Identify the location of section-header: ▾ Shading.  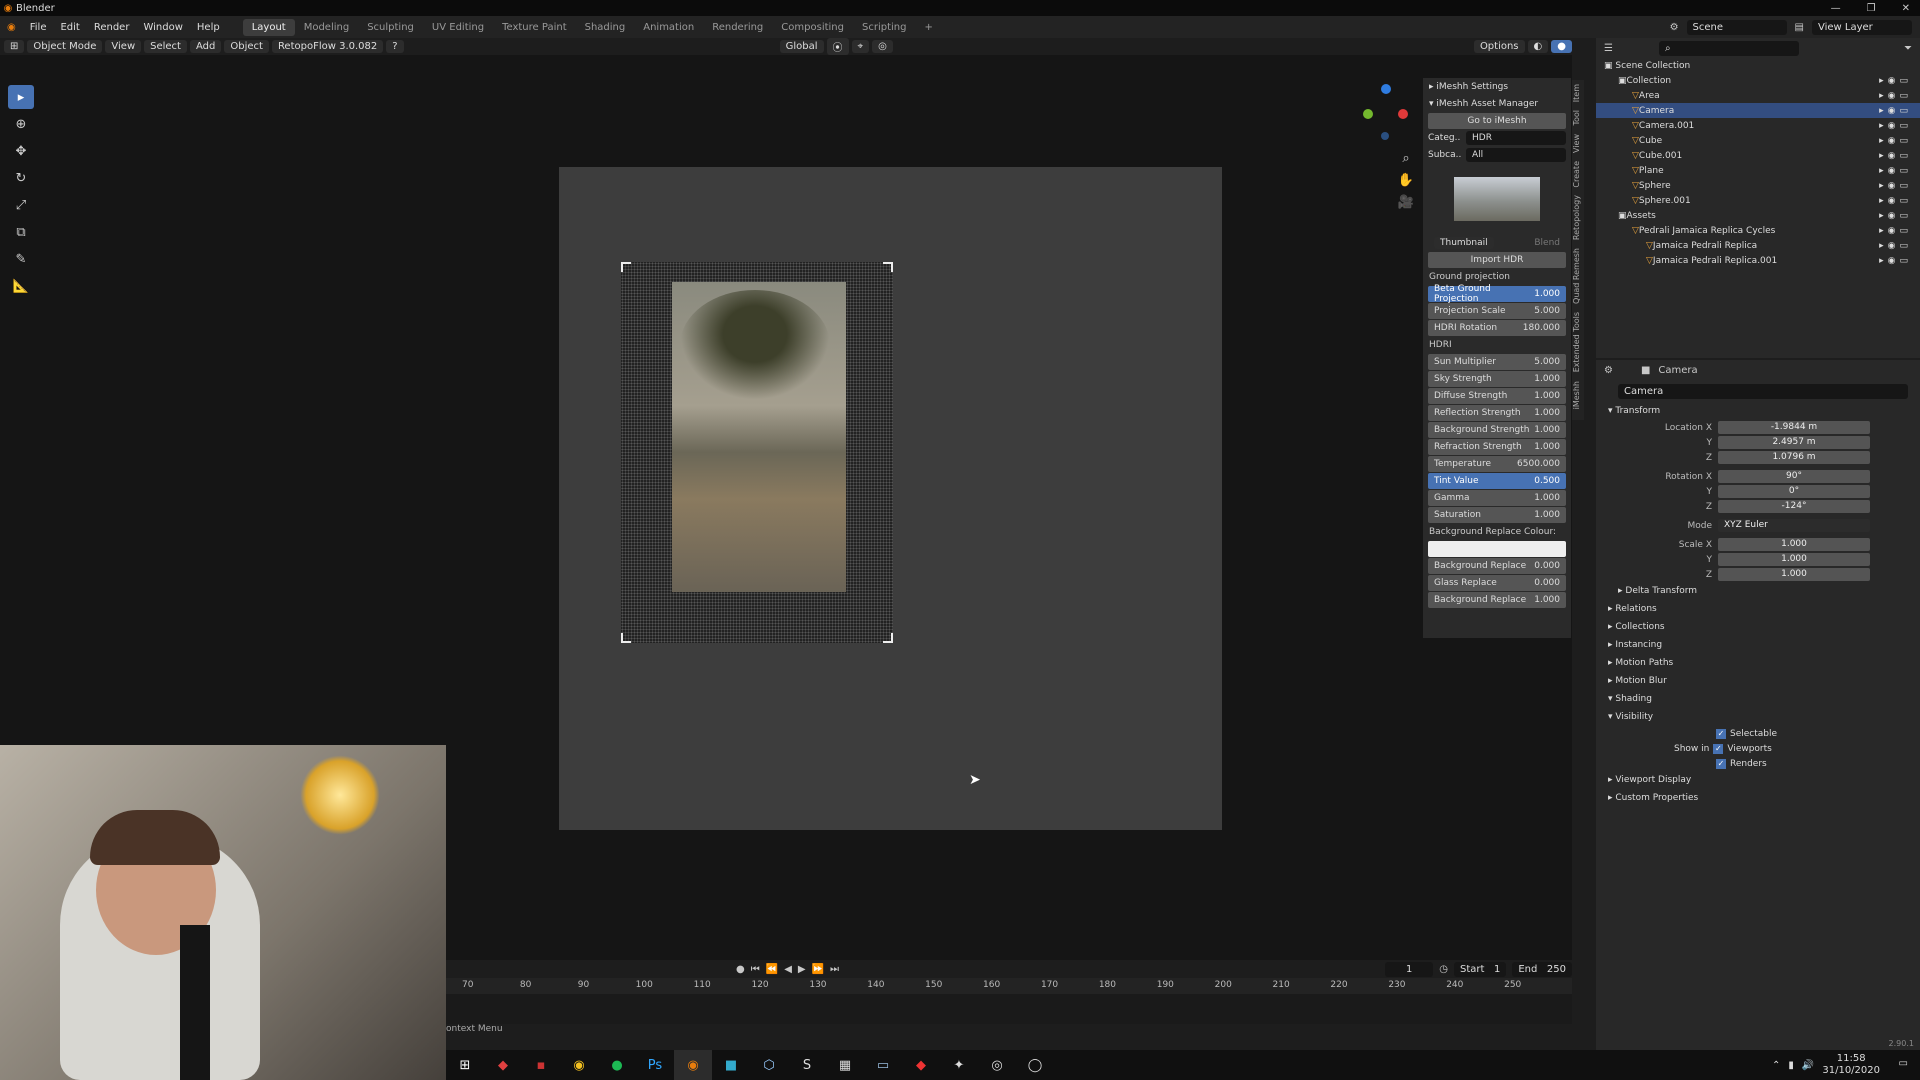
(1758, 699).